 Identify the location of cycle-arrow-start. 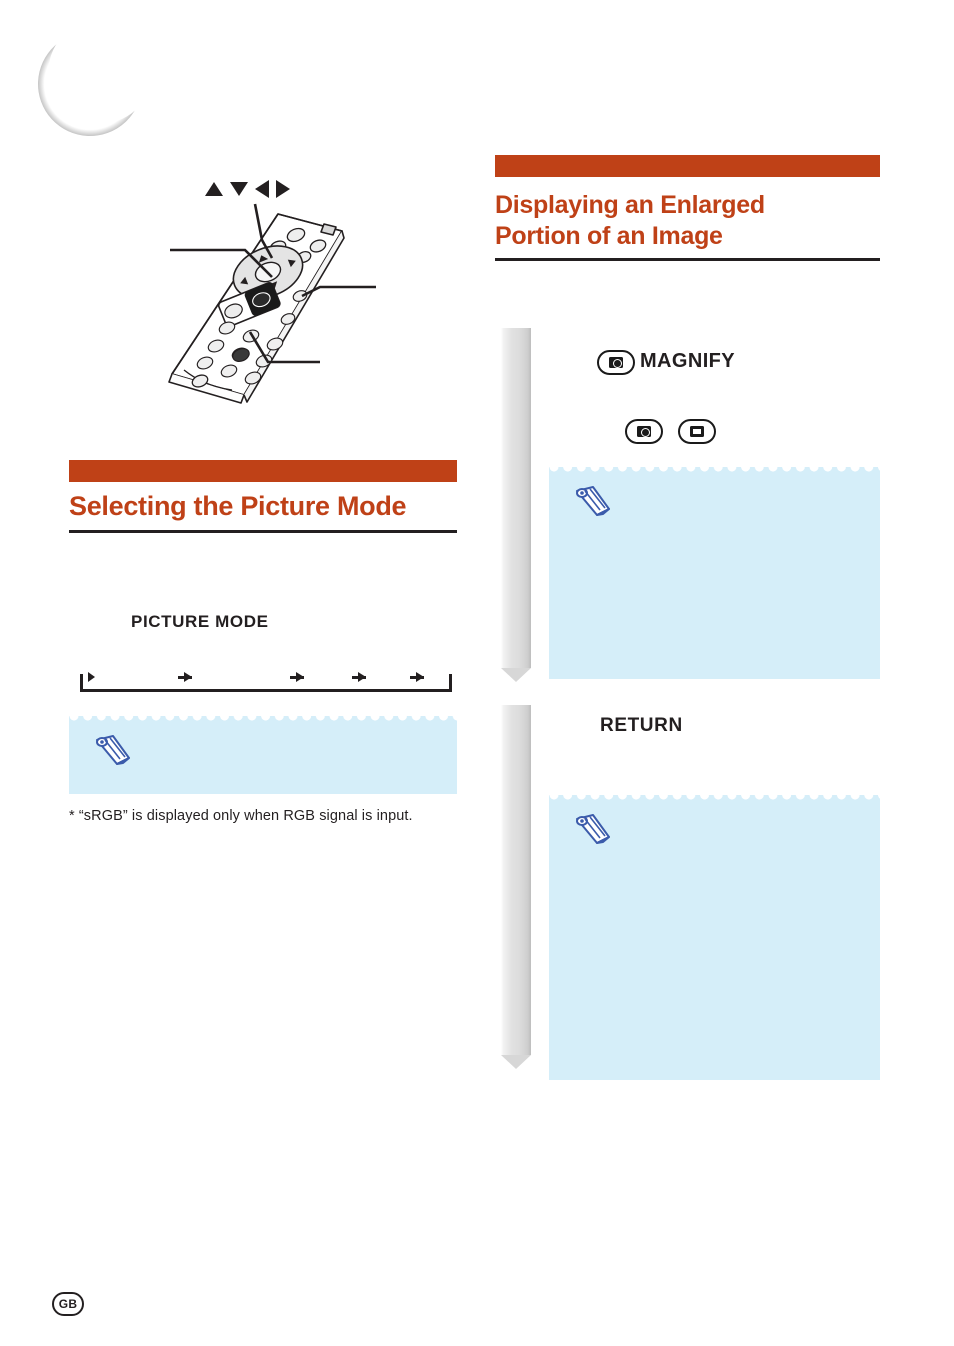
(91, 677).